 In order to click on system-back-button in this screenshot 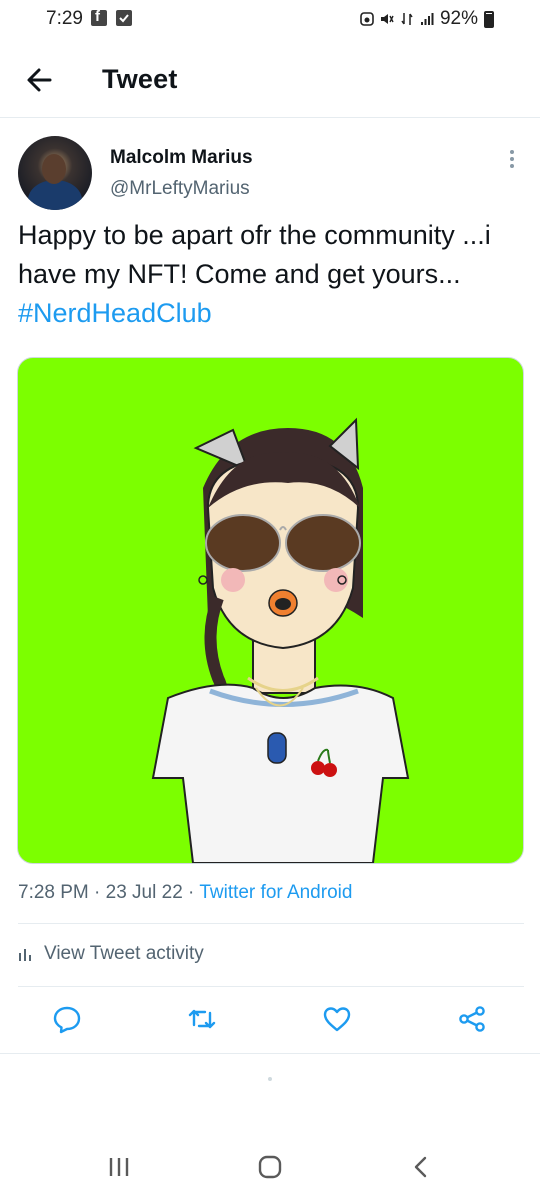, I will do `click(421, 1167)`.